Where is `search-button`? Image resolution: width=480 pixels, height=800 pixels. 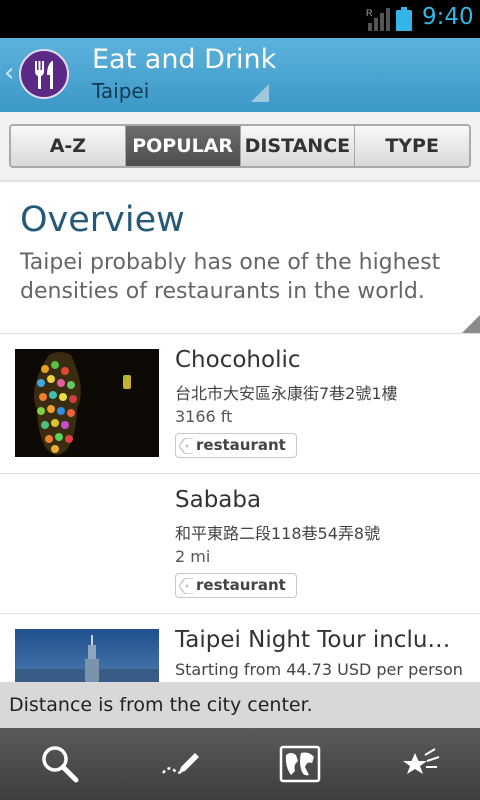 search-button is located at coordinates (60, 764).